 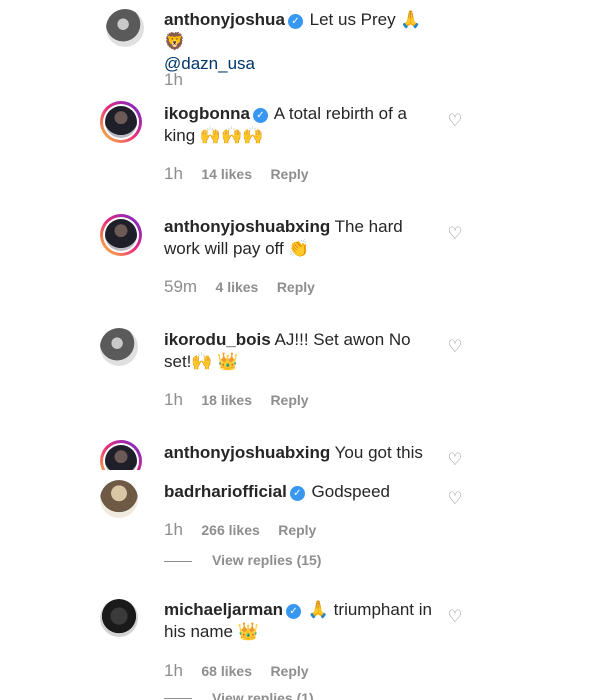 I want to click on avatar, so click(x=119, y=618).